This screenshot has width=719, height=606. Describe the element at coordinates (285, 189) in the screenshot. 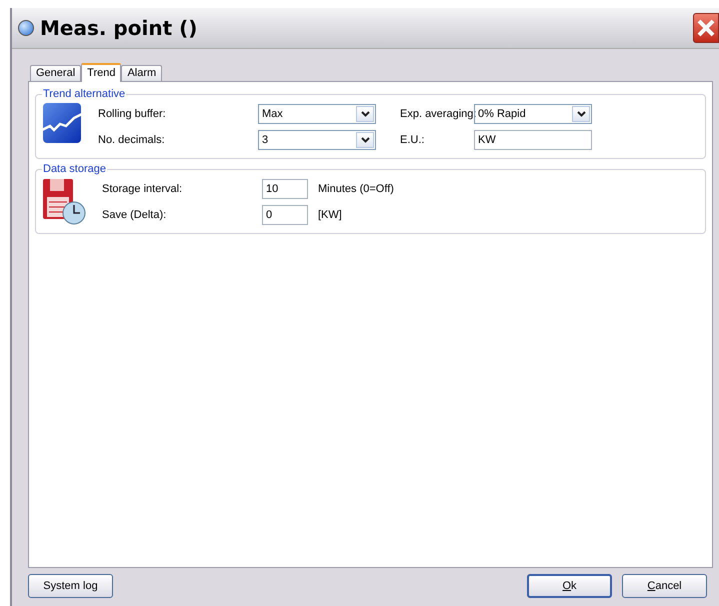

I see `input-field: 10` at that location.